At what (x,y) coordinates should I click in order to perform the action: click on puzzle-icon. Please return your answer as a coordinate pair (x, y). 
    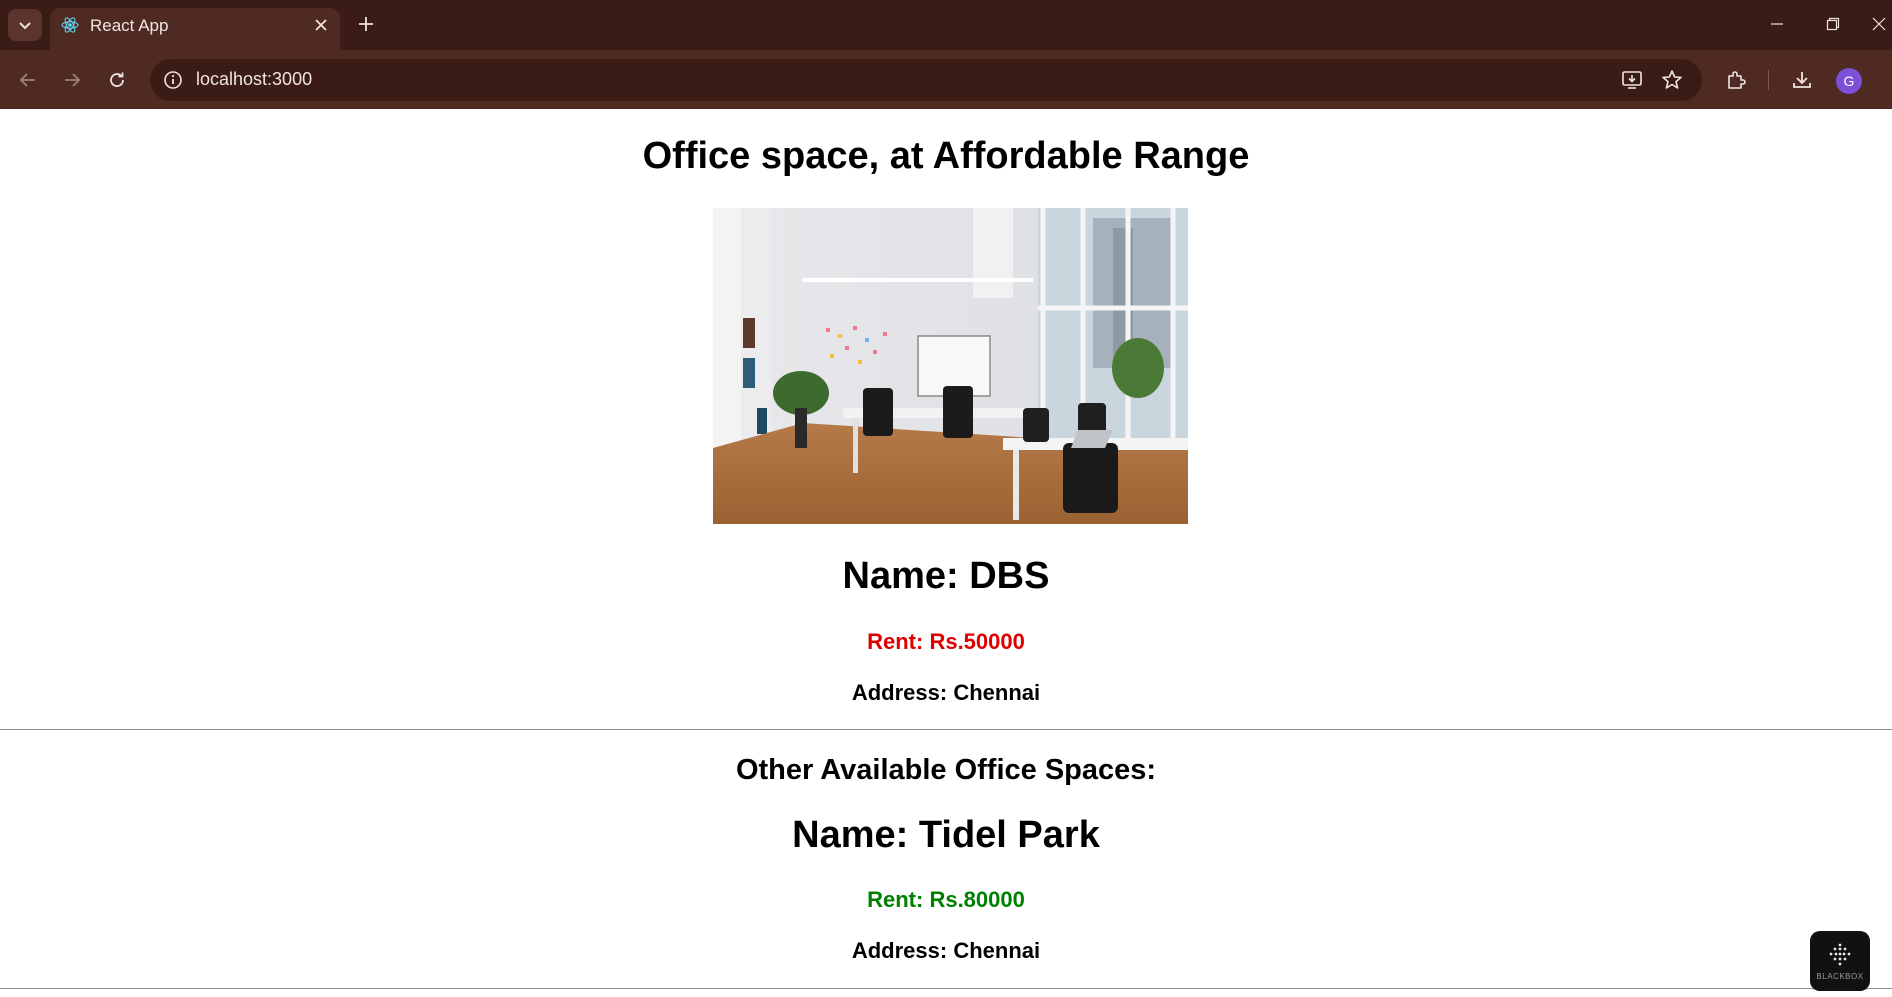
    Looking at the image, I should click on (1737, 80).